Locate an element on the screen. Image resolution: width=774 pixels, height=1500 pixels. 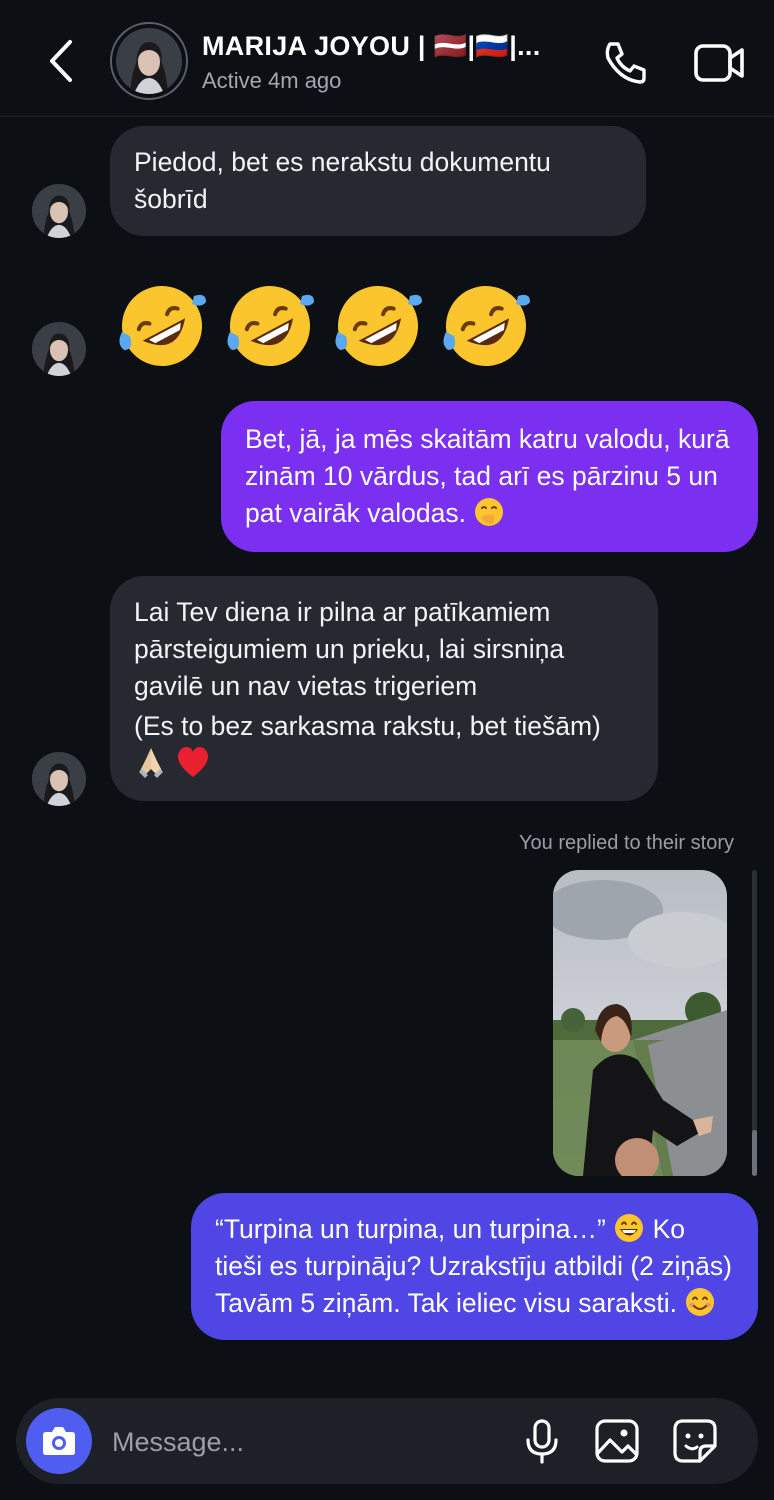
message-text: “Turpina un turpina, un turpina…” is located at coordinates (410, 1229).